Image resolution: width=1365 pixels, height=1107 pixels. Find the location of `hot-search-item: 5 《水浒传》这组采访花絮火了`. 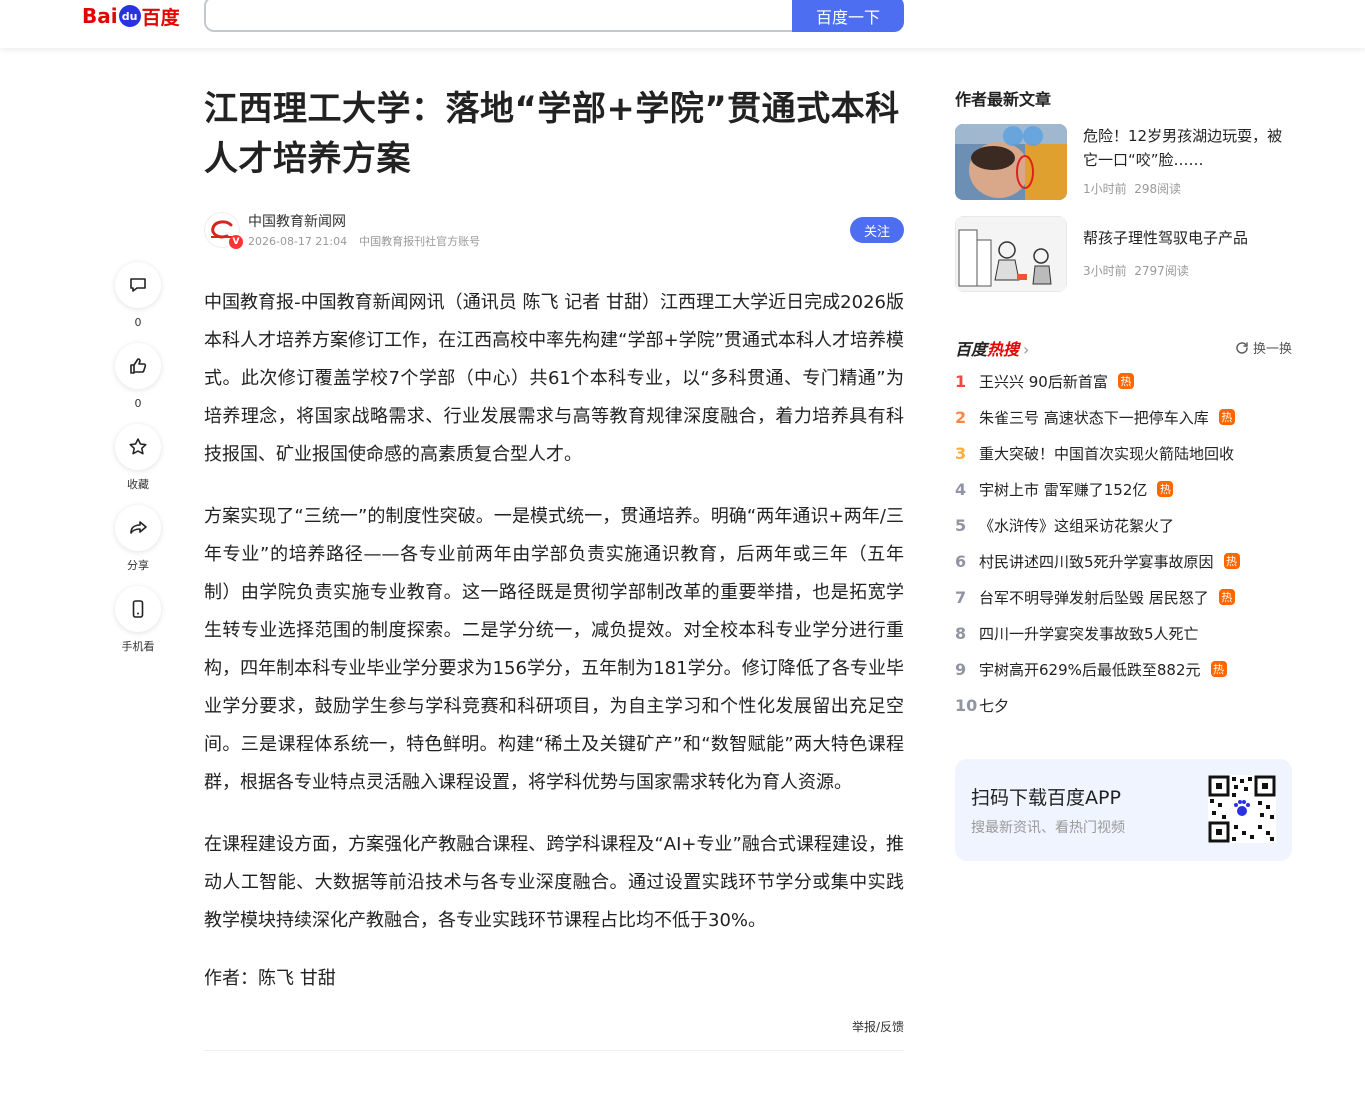

hot-search-item: 5 《水浒传》这组采访花絮火了 is located at coordinates (1123, 525).